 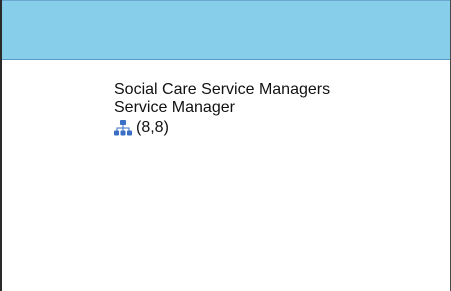 What do you see at coordinates (152, 127) in the screenshot?
I see `node-count: (8,8)` at bounding box center [152, 127].